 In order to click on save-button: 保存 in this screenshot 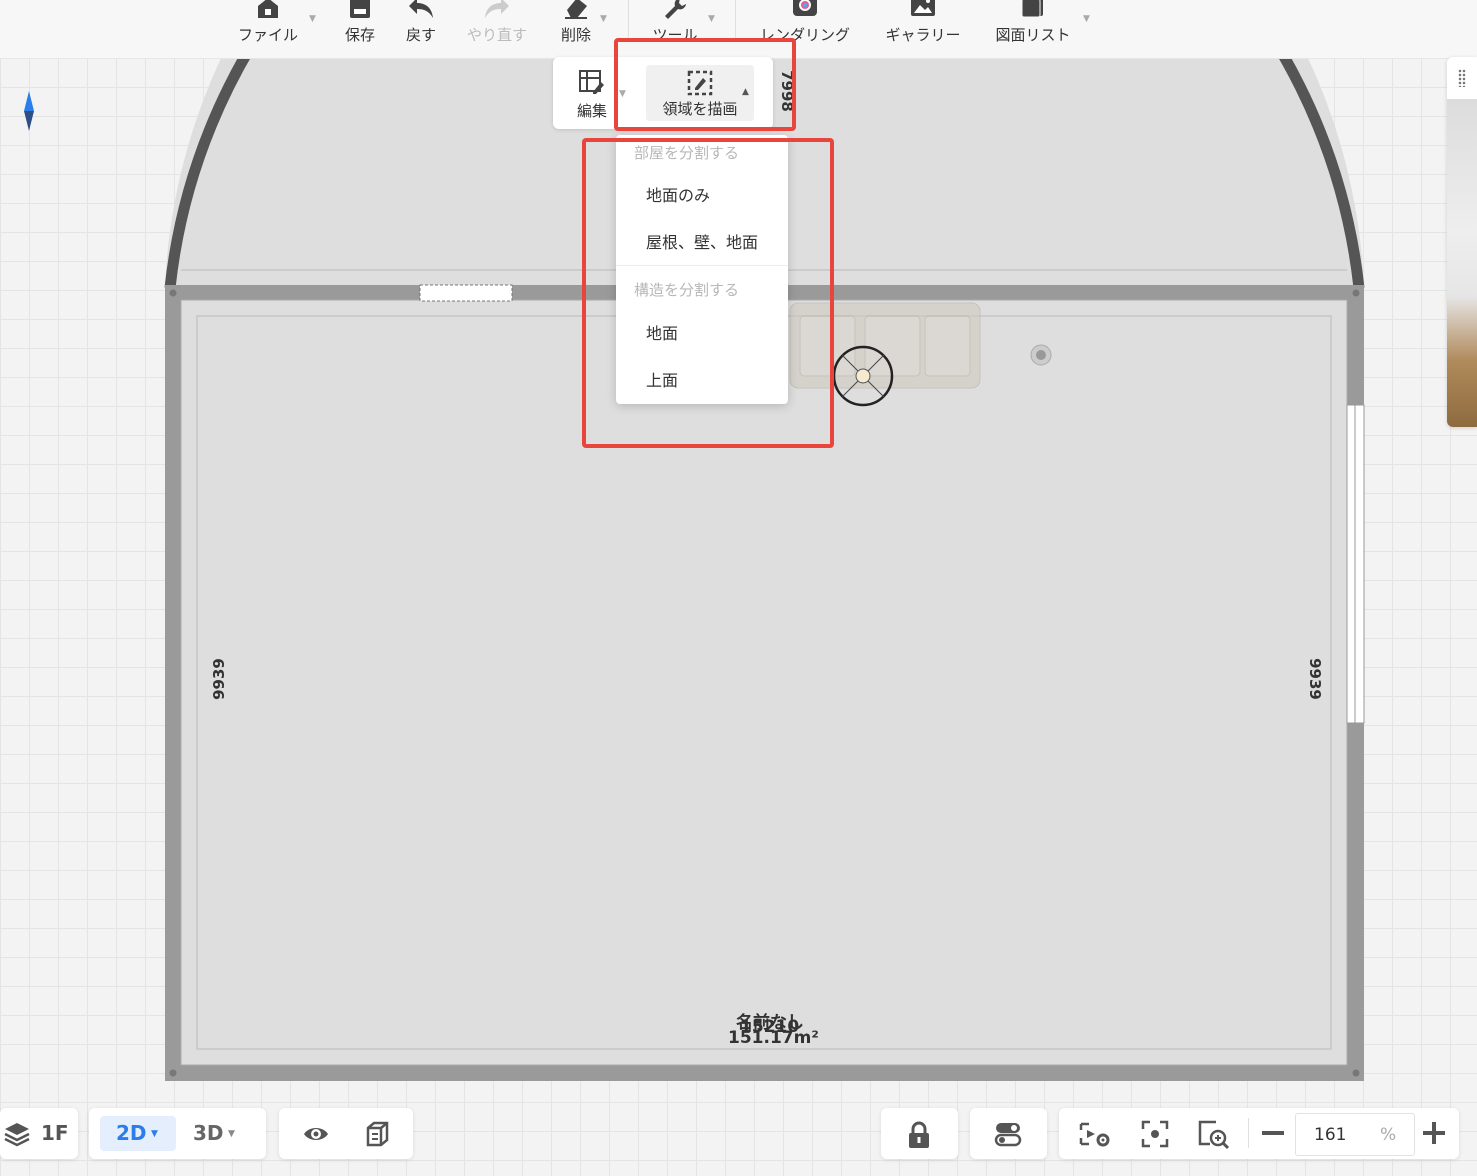, I will do `click(360, 29)`.